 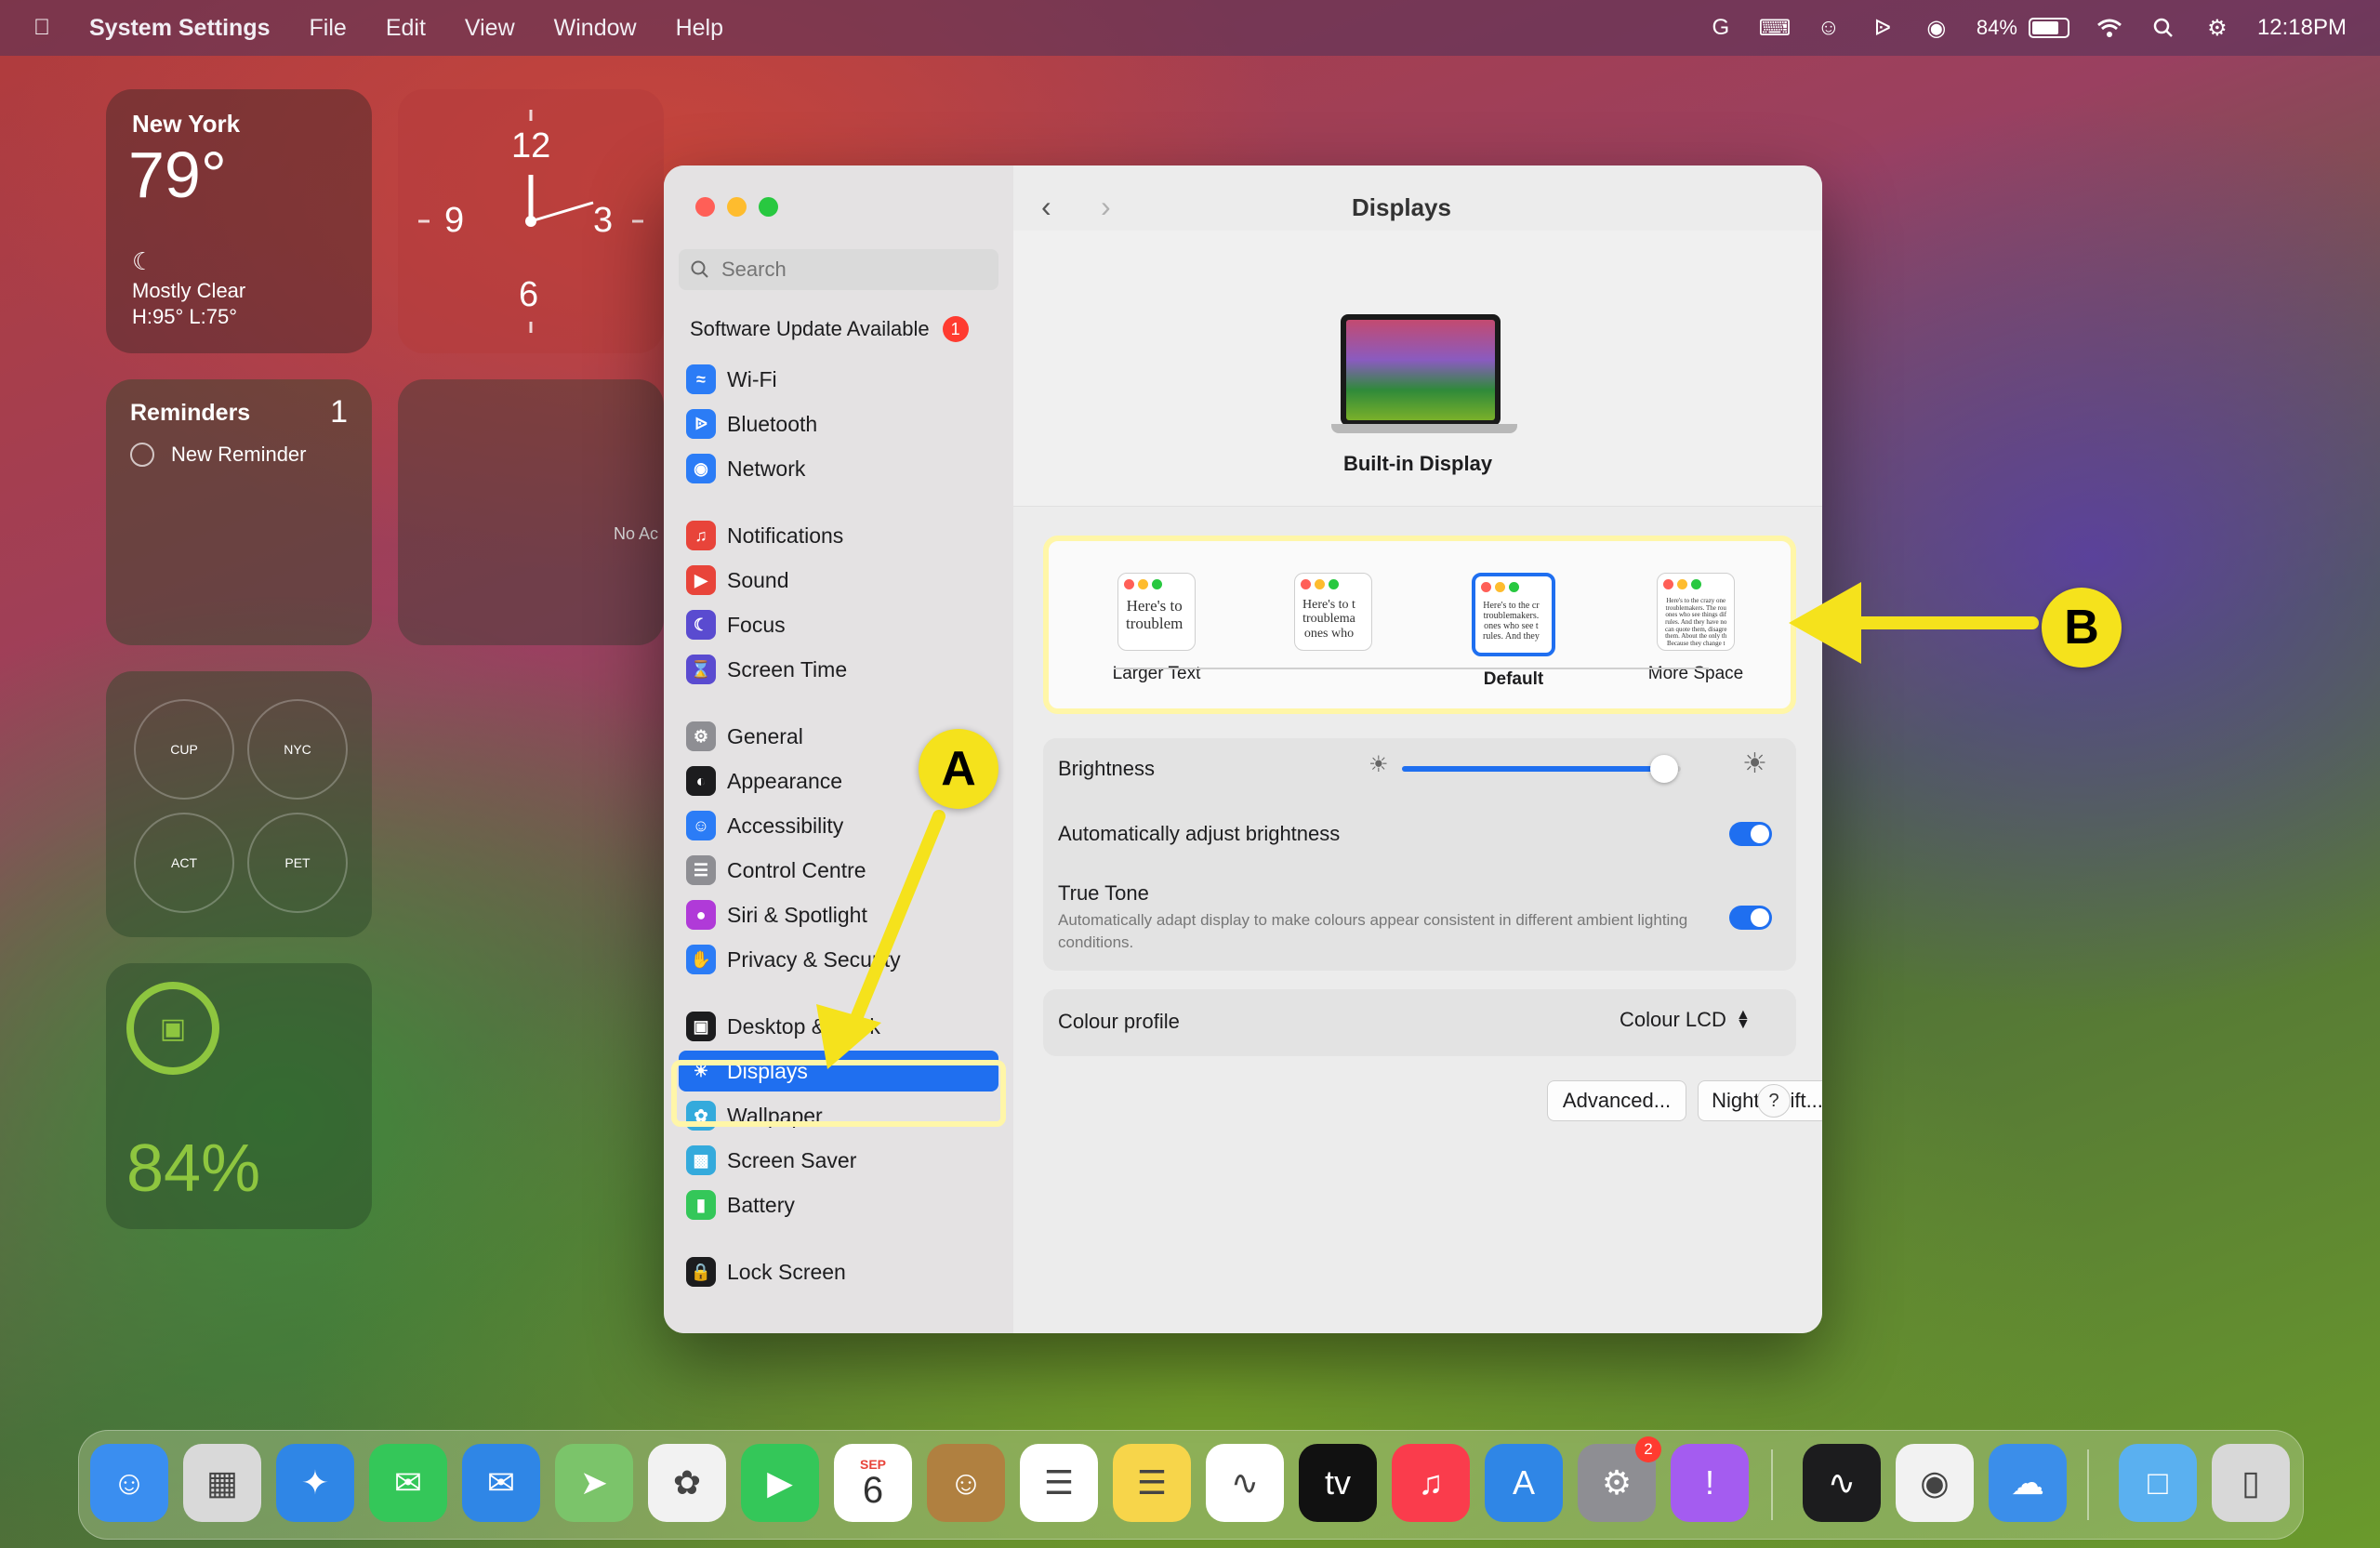 I want to click on true-tone-toggle, so click(x=1750, y=918).